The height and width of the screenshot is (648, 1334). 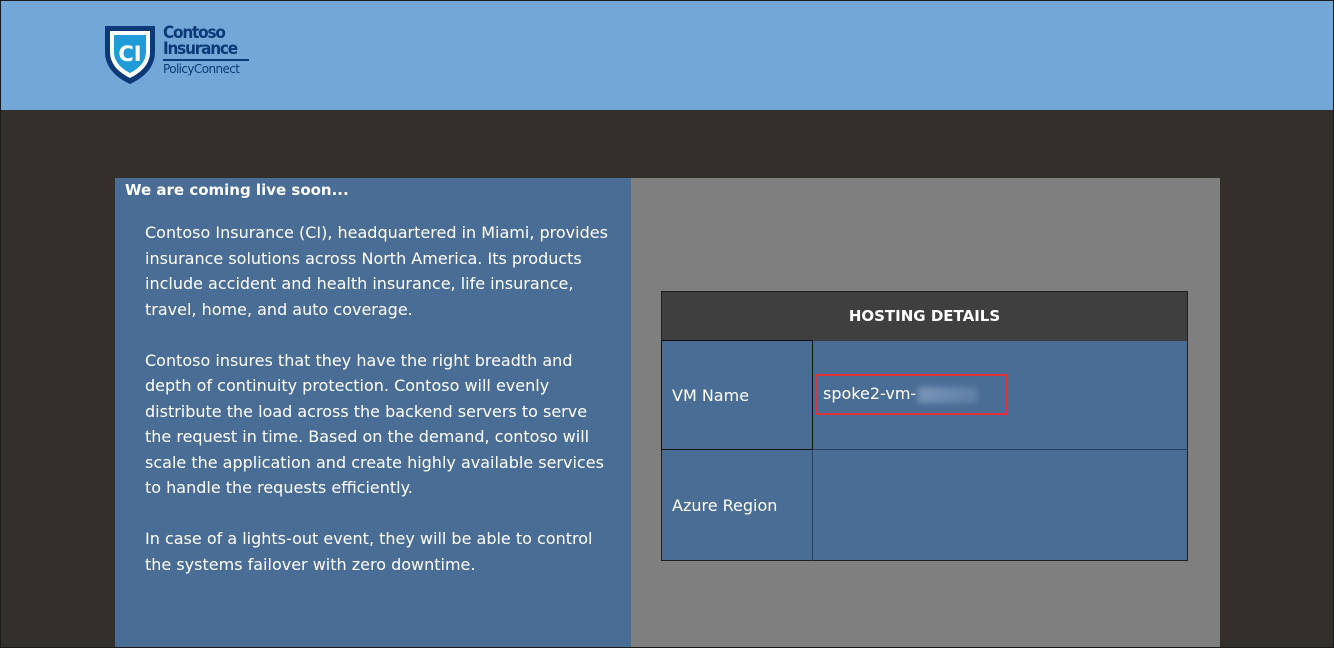 I want to click on logo-line-insurance: Insurance, so click(x=200, y=49).